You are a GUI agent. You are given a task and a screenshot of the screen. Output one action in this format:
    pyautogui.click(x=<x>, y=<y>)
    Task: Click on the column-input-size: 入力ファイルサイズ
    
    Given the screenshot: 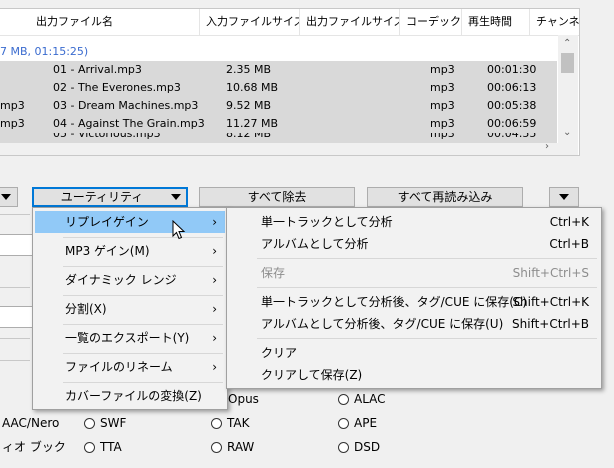 What is the action you would take?
    pyautogui.click(x=250, y=22)
    